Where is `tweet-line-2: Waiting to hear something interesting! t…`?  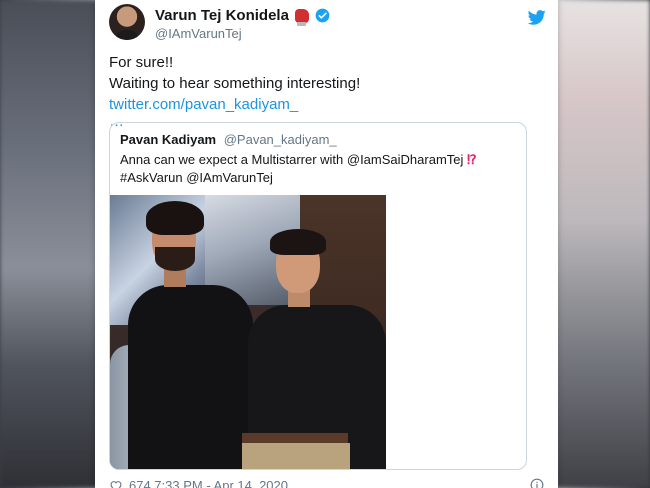 tweet-line-2: Waiting to hear something interesting! t… is located at coordinates (327, 94).